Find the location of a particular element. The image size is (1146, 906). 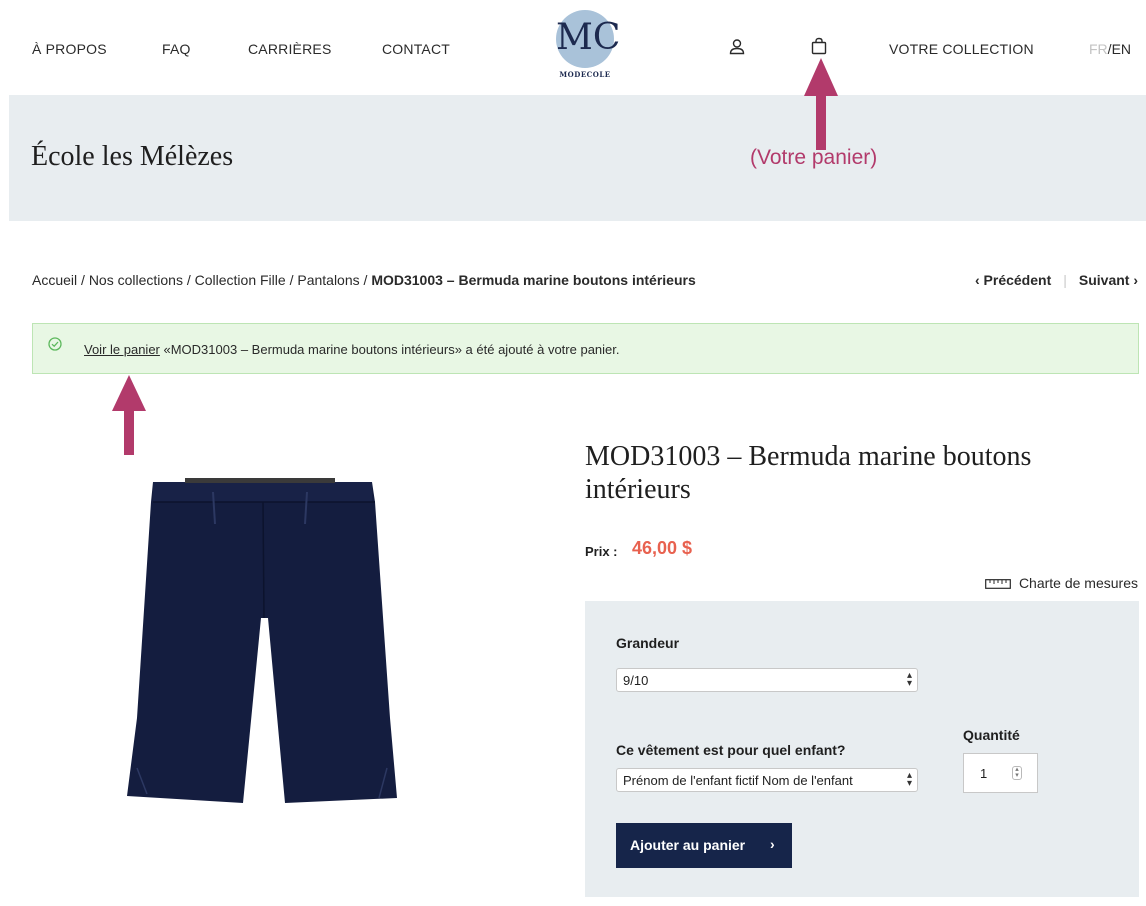

logo-badge: MC is located at coordinates (588, 39).